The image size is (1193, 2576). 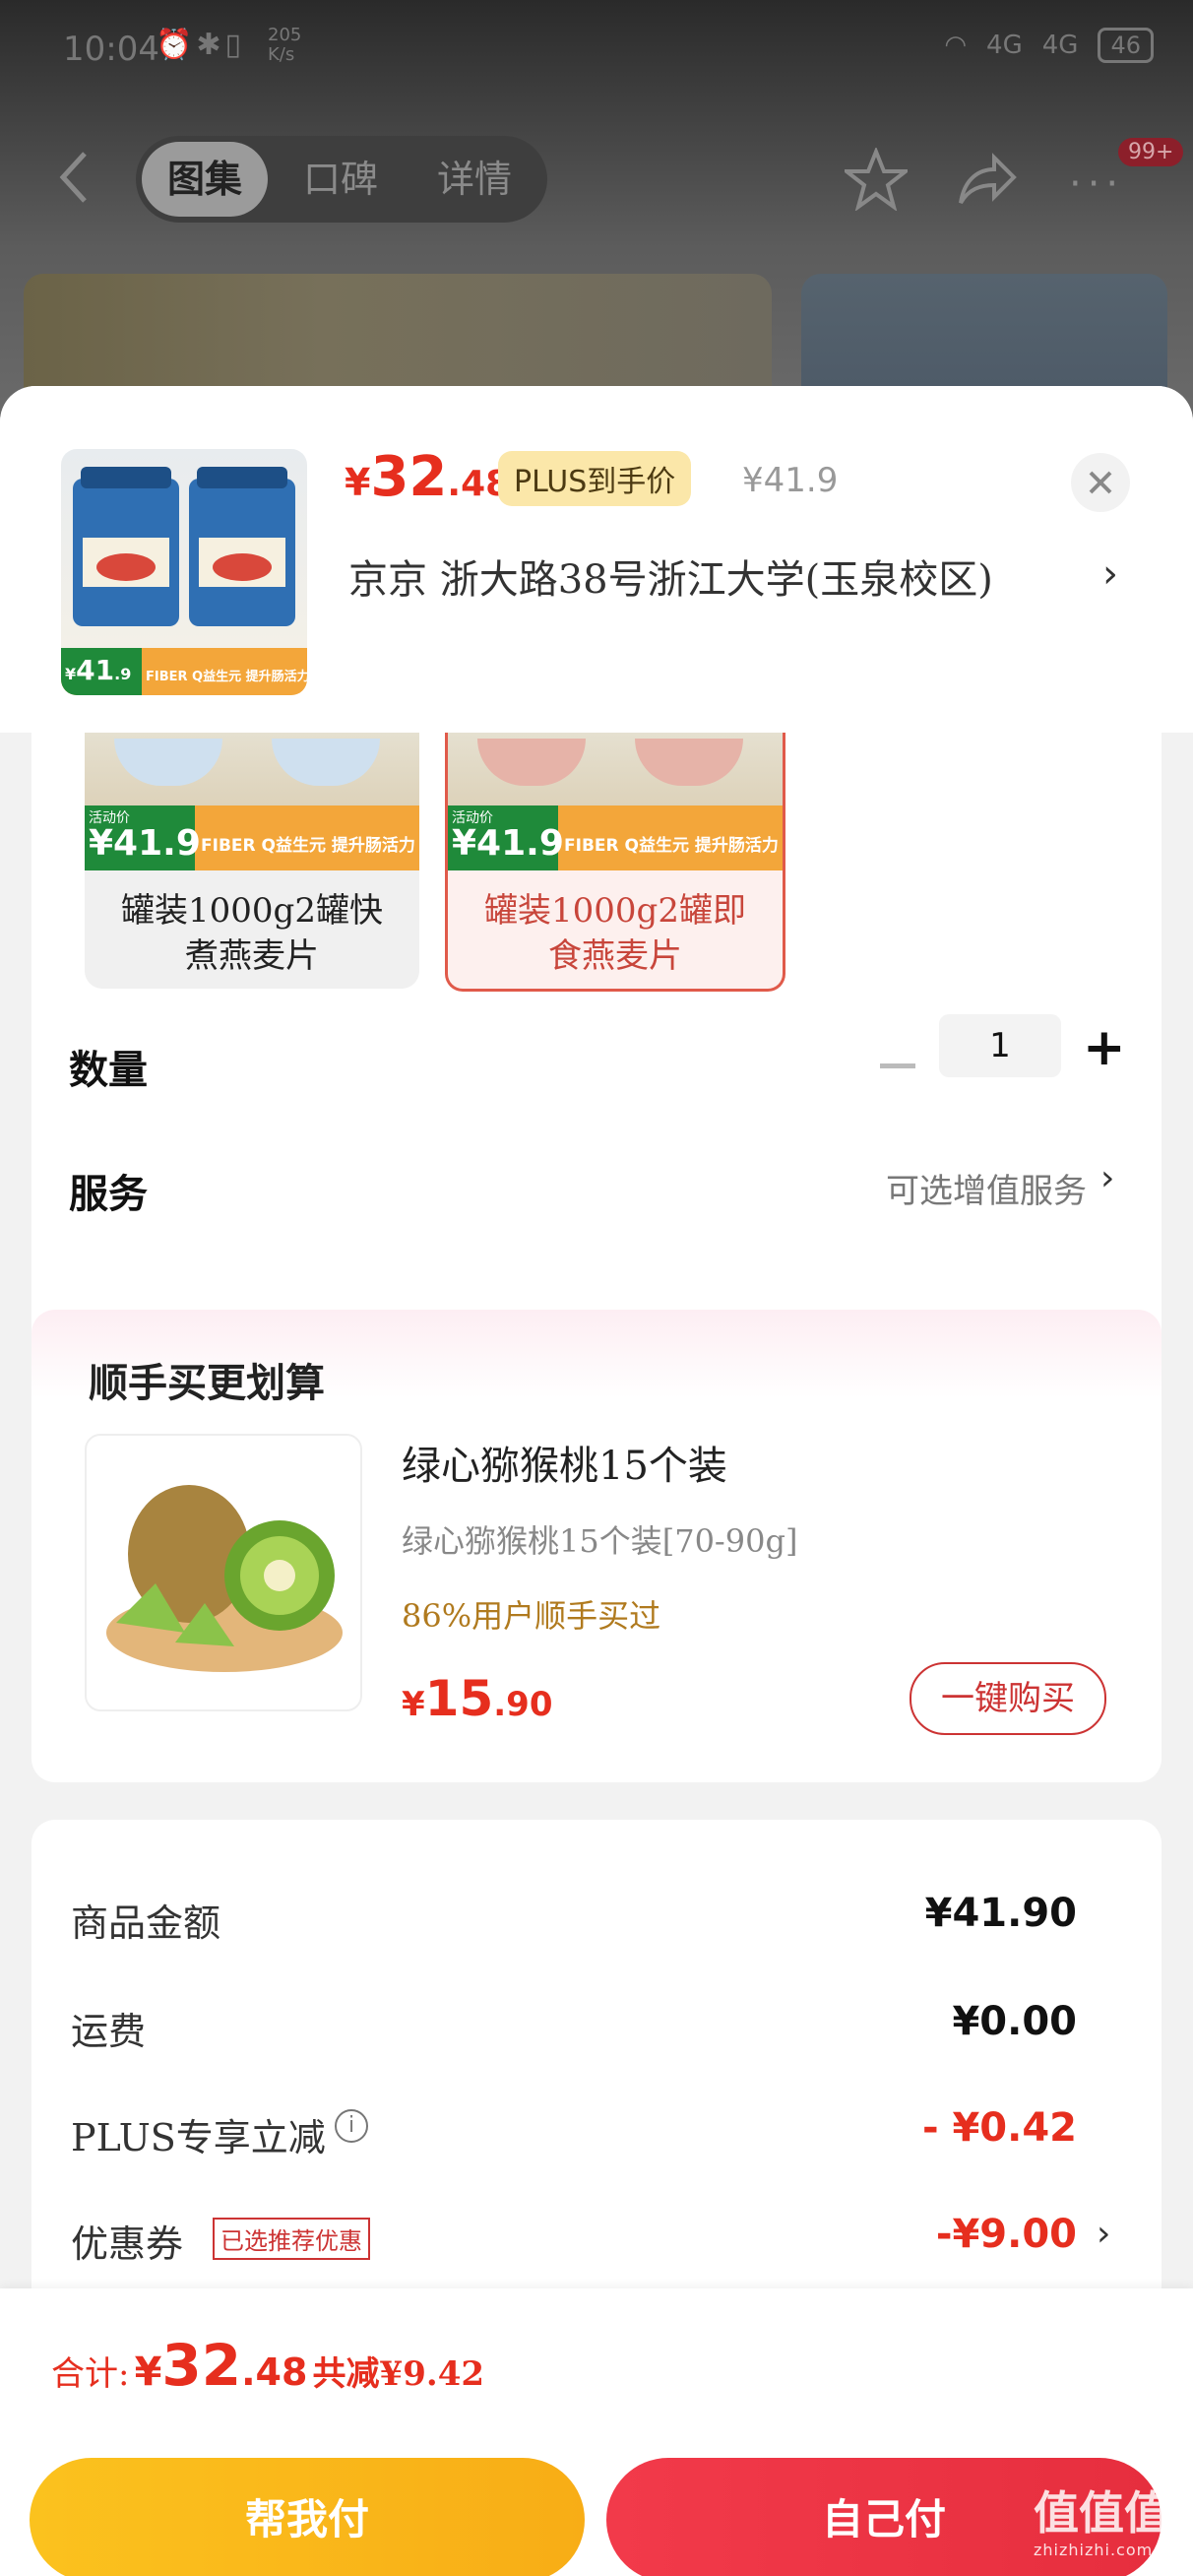 What do you see at coordinates (205, 179) in the screenshot?
I see `tab-gallery: 图集` at bounding box center [205, 179].